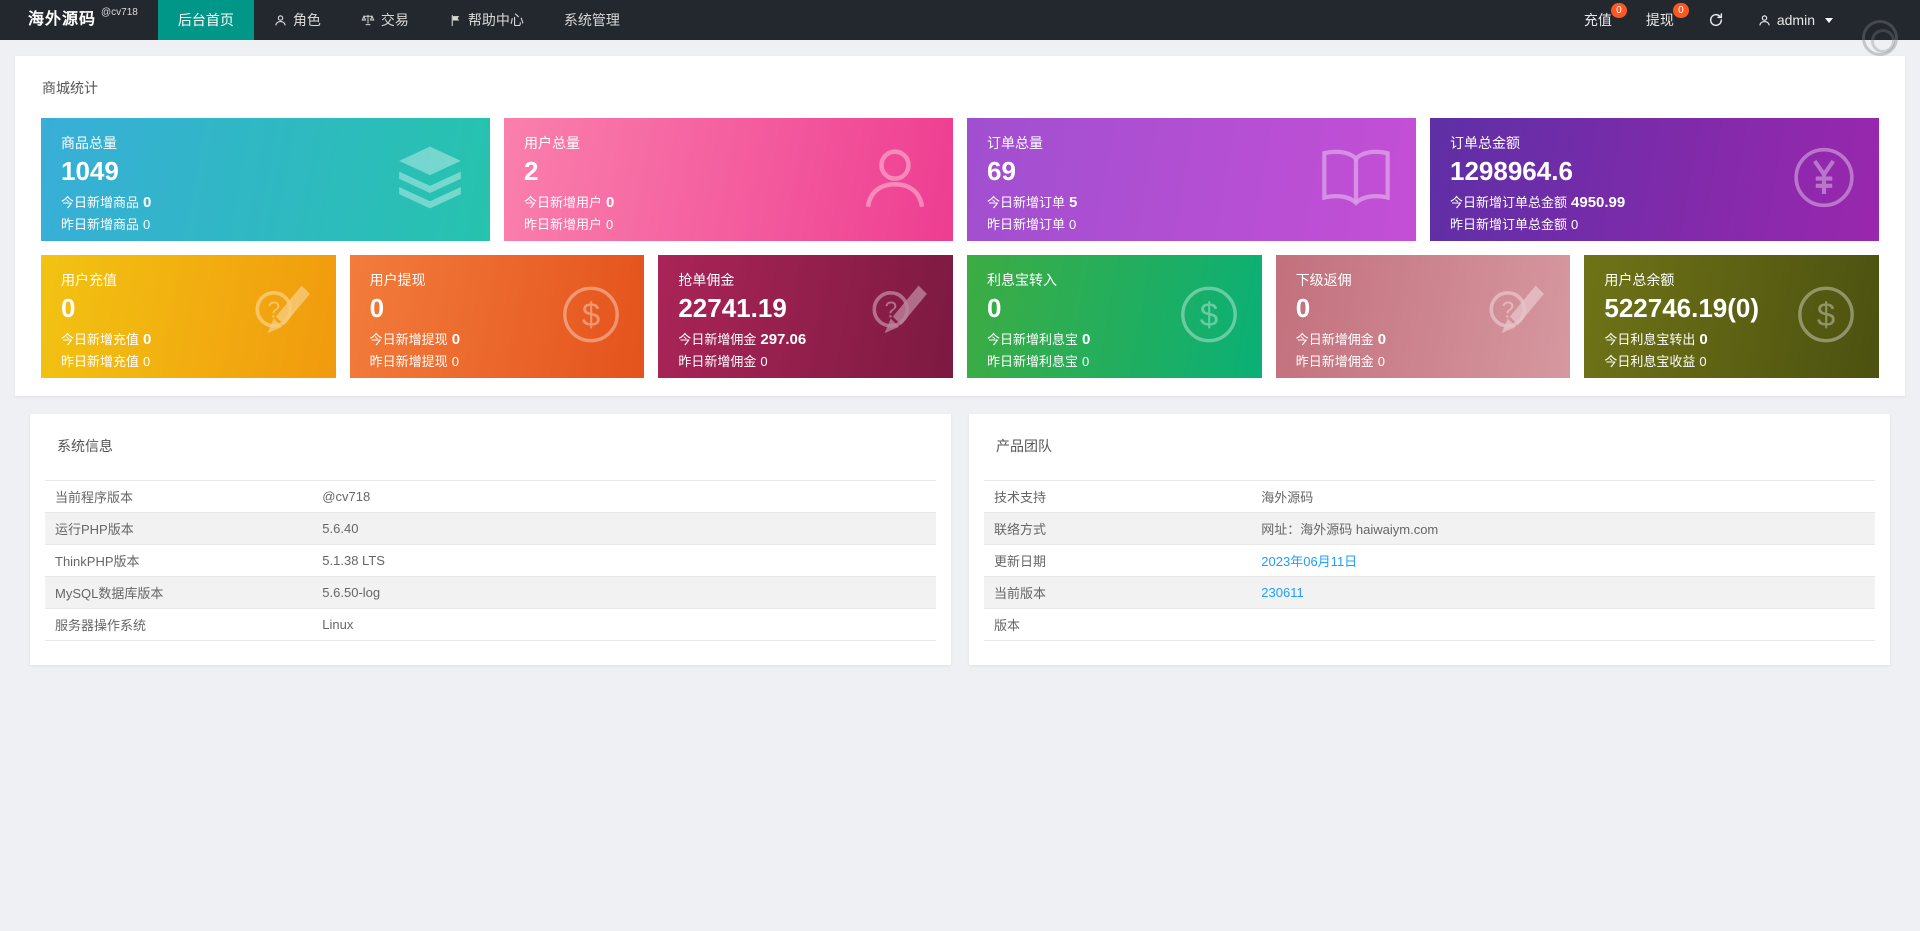  Describe the element at coordinates (1598, 20) in the screenshot. I see `recharge-button: 充值 0` at that location.